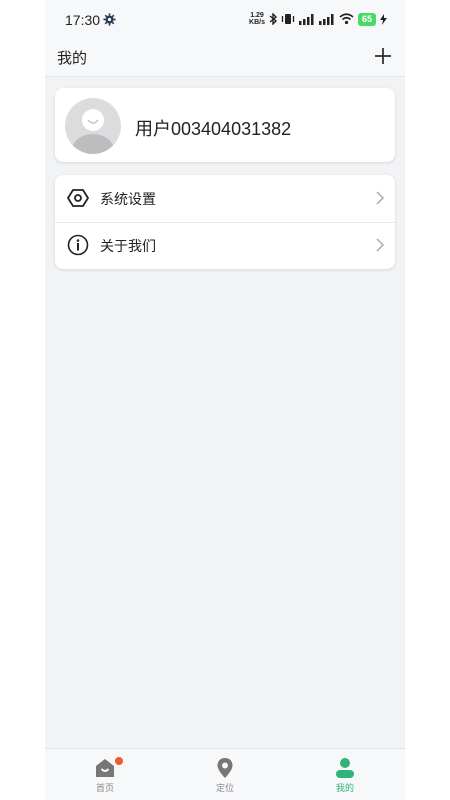 The image size is (450, 800). I want to click on menu-item-system-settings: 系统设置, so click(225, 199).